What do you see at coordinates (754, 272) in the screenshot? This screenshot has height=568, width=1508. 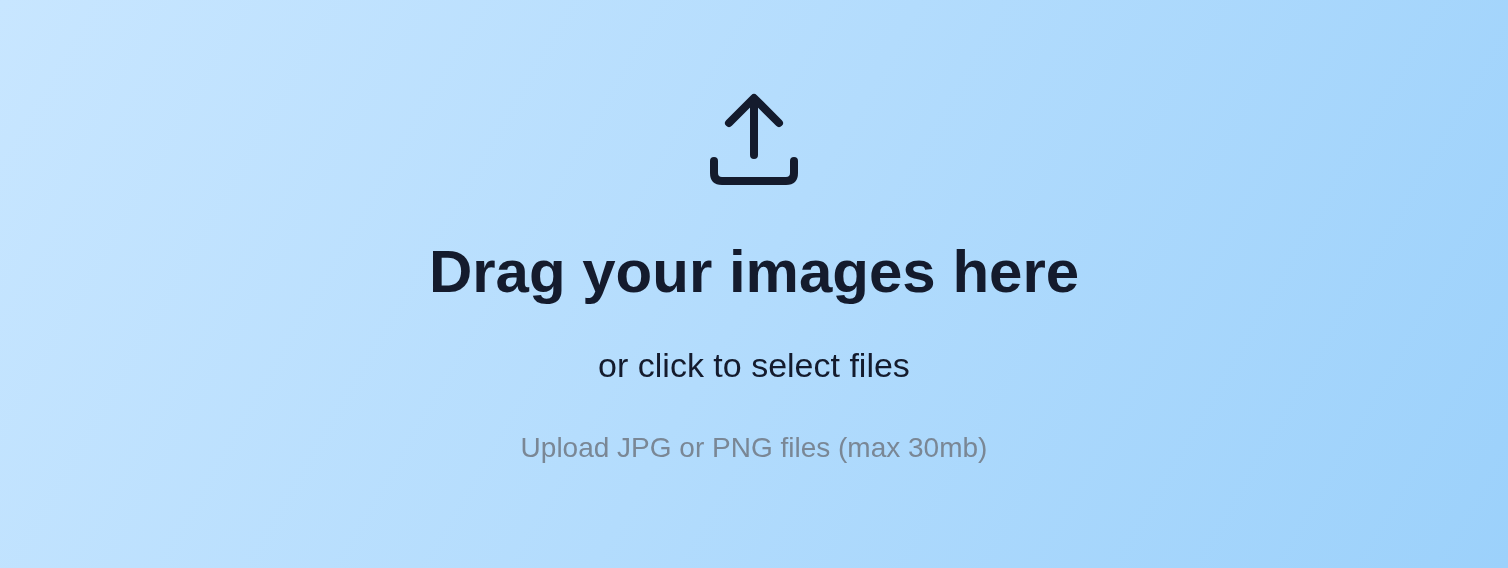 I see `heading: Drag your images here` at bounding box center [754, 272].